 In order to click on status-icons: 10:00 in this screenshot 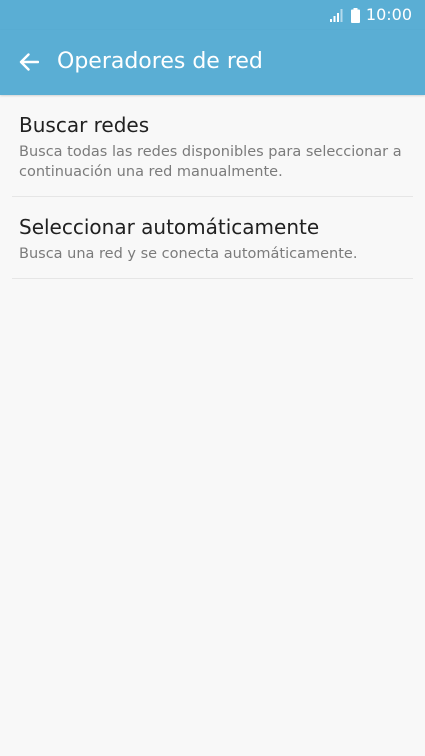, I will do `click(370, 15)`.